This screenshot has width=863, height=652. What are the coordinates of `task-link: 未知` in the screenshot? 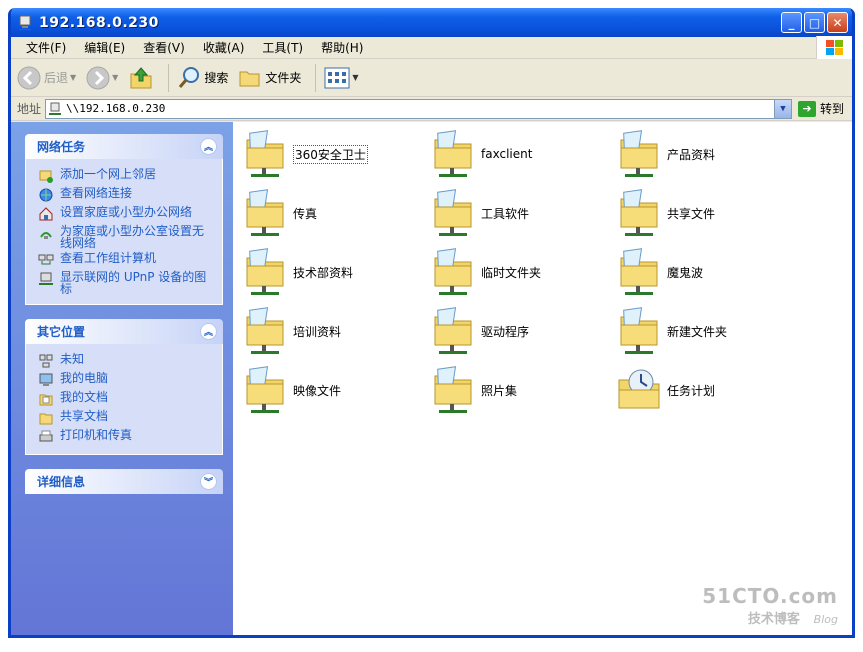 It's located at (126, 361).